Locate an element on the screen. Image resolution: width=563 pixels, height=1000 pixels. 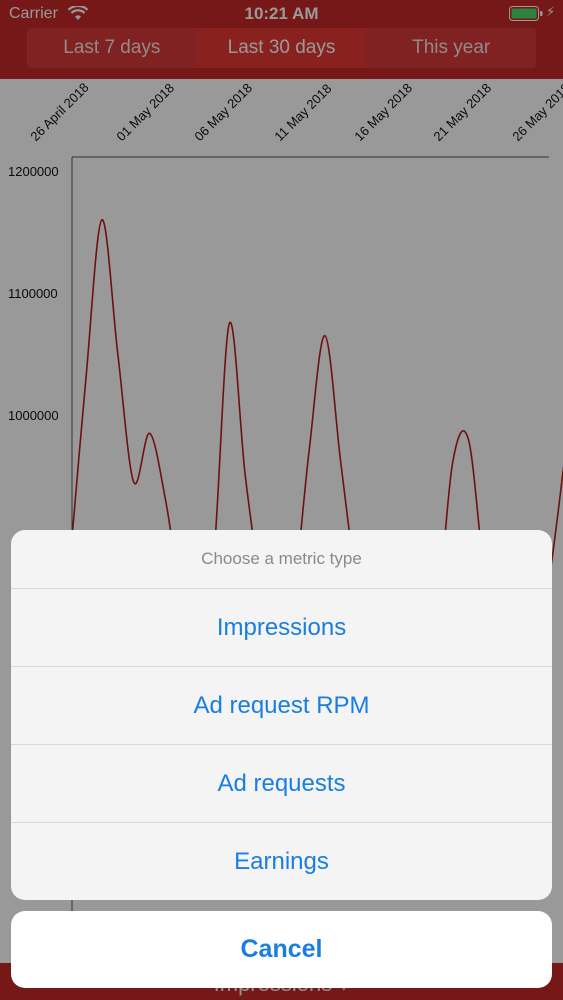
option-ad-requests: Ad requests is located at coordinates (281, 784).